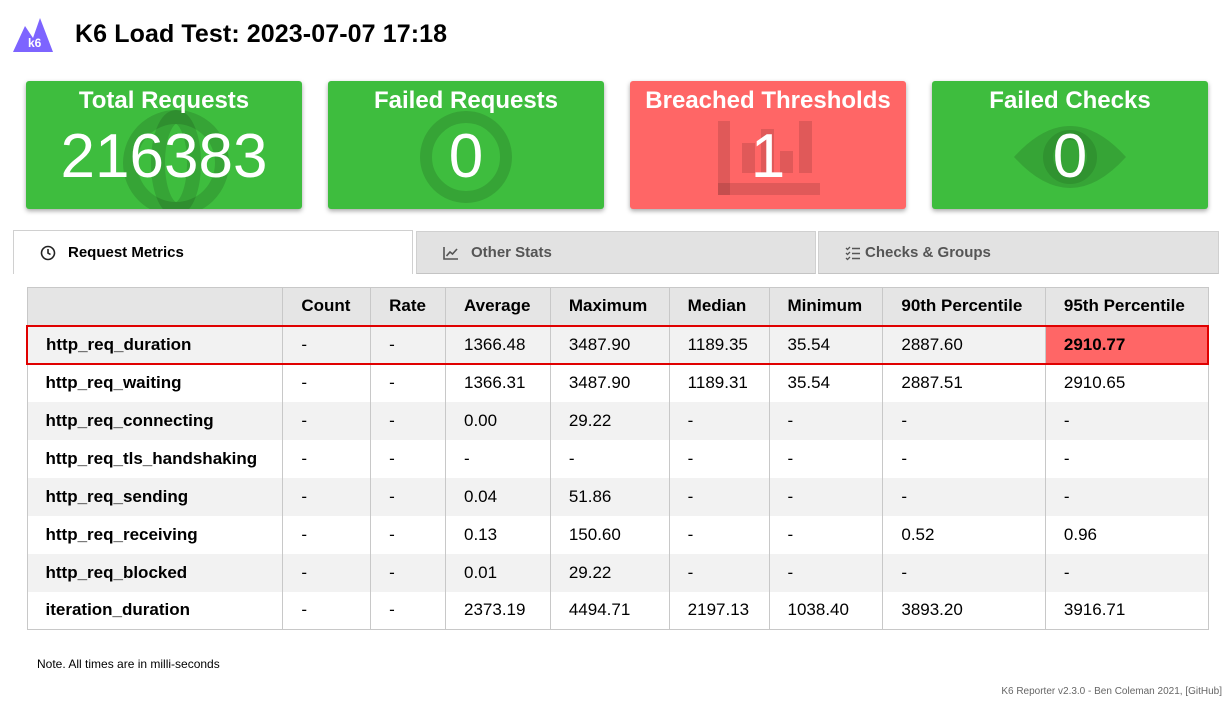 The height and width of the screenshot is (705, 1230). Describe the element at coordinates (498, 306) in the screenshot. I see `column-header: Average` at that location.